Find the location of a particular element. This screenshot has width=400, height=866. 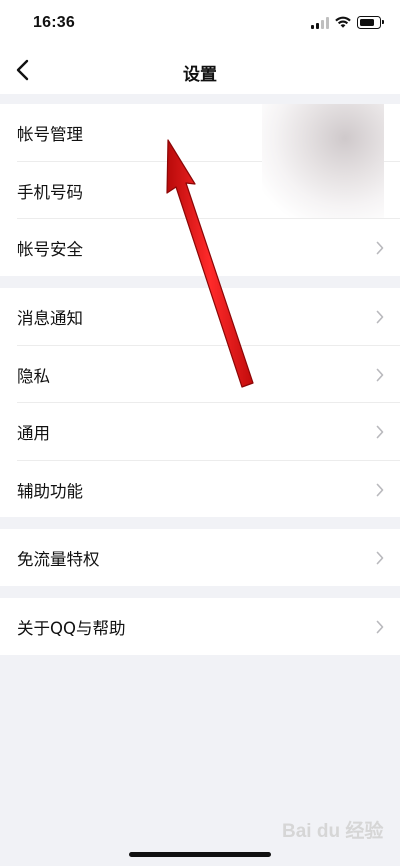

home-indicator is located at coordinates (200, 854).